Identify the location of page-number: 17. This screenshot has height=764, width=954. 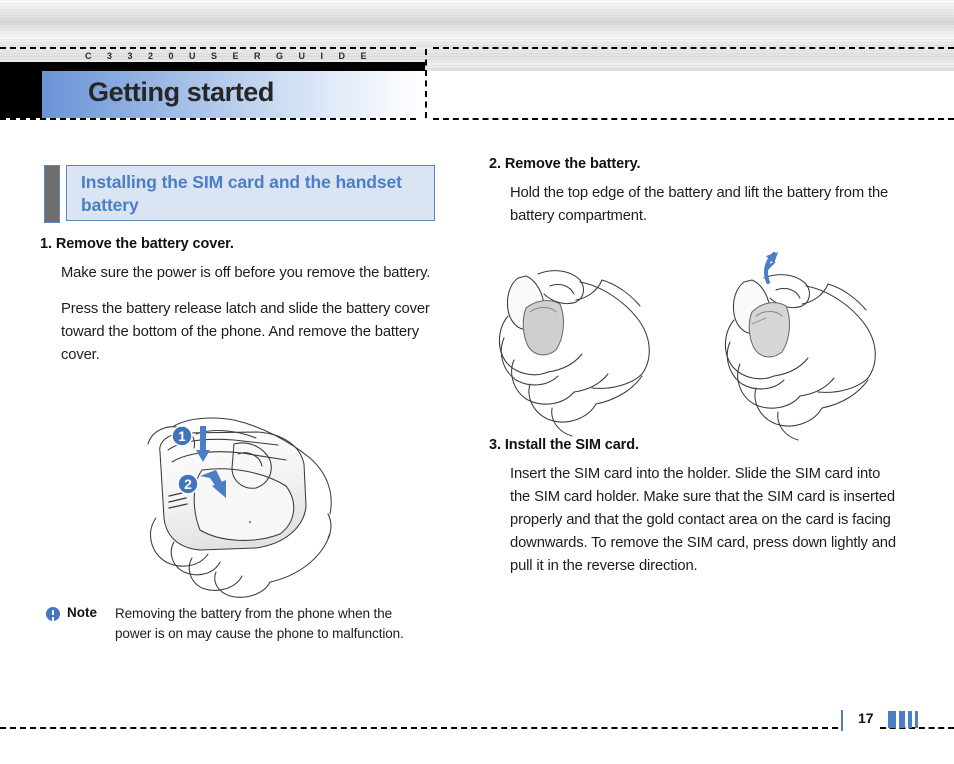
(866, 718).